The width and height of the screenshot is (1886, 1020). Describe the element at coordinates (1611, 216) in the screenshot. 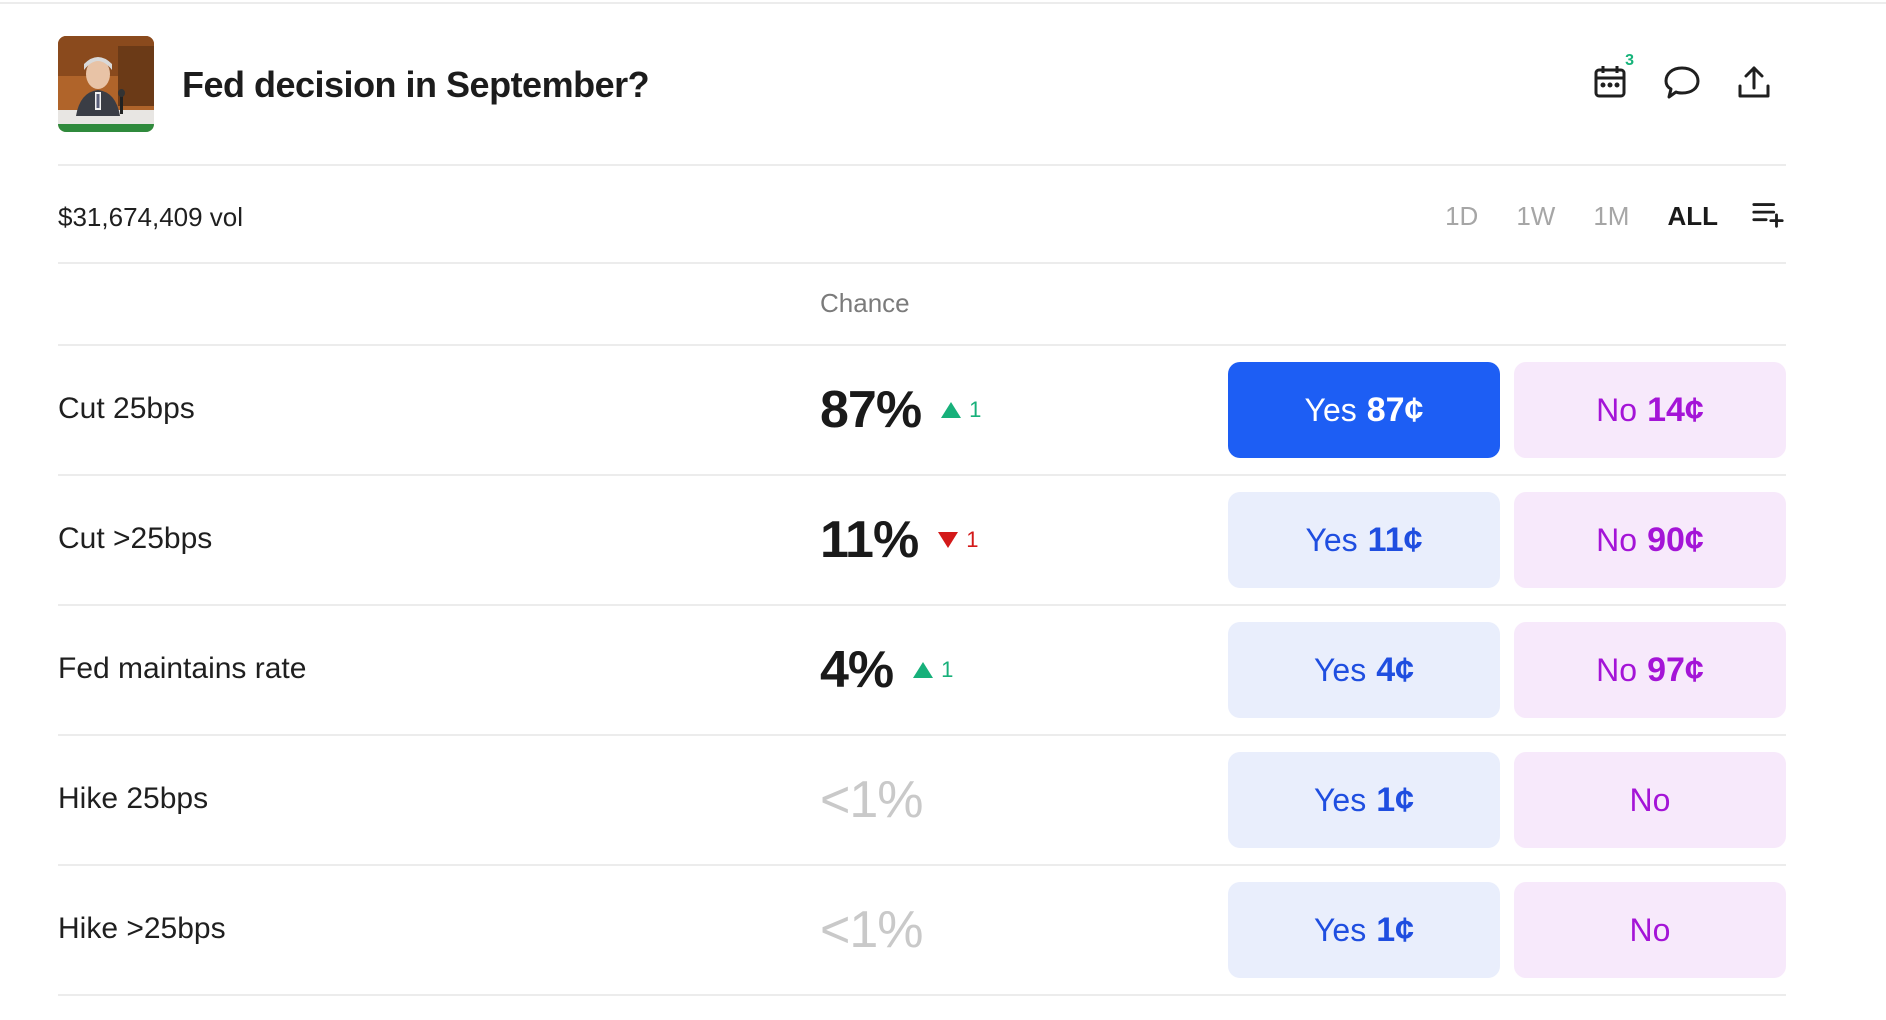

I see `range-1m: 1M` at that location.